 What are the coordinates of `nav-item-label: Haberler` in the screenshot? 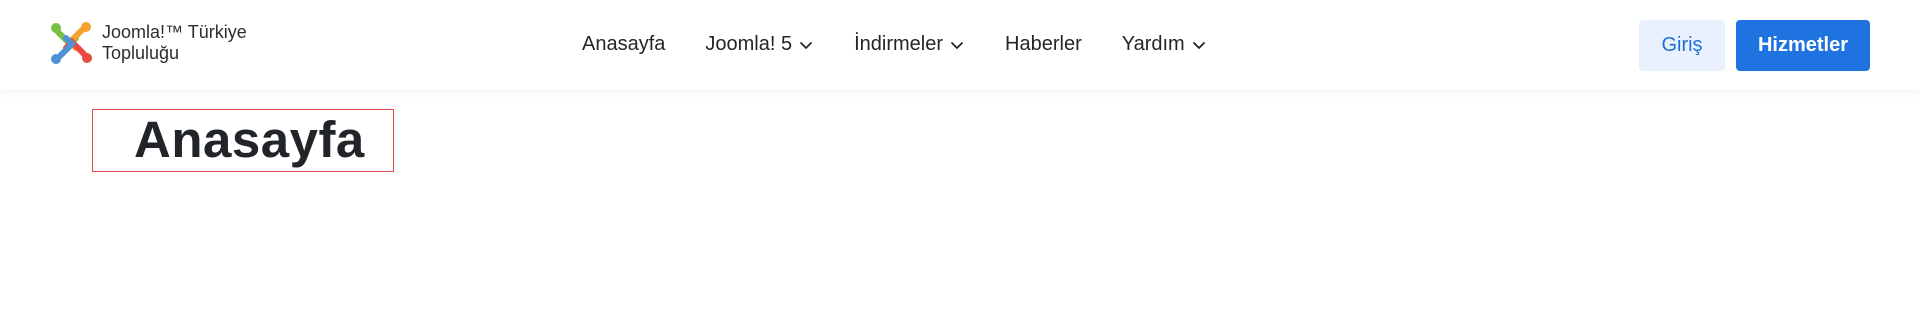 It's located at (1043, 44).